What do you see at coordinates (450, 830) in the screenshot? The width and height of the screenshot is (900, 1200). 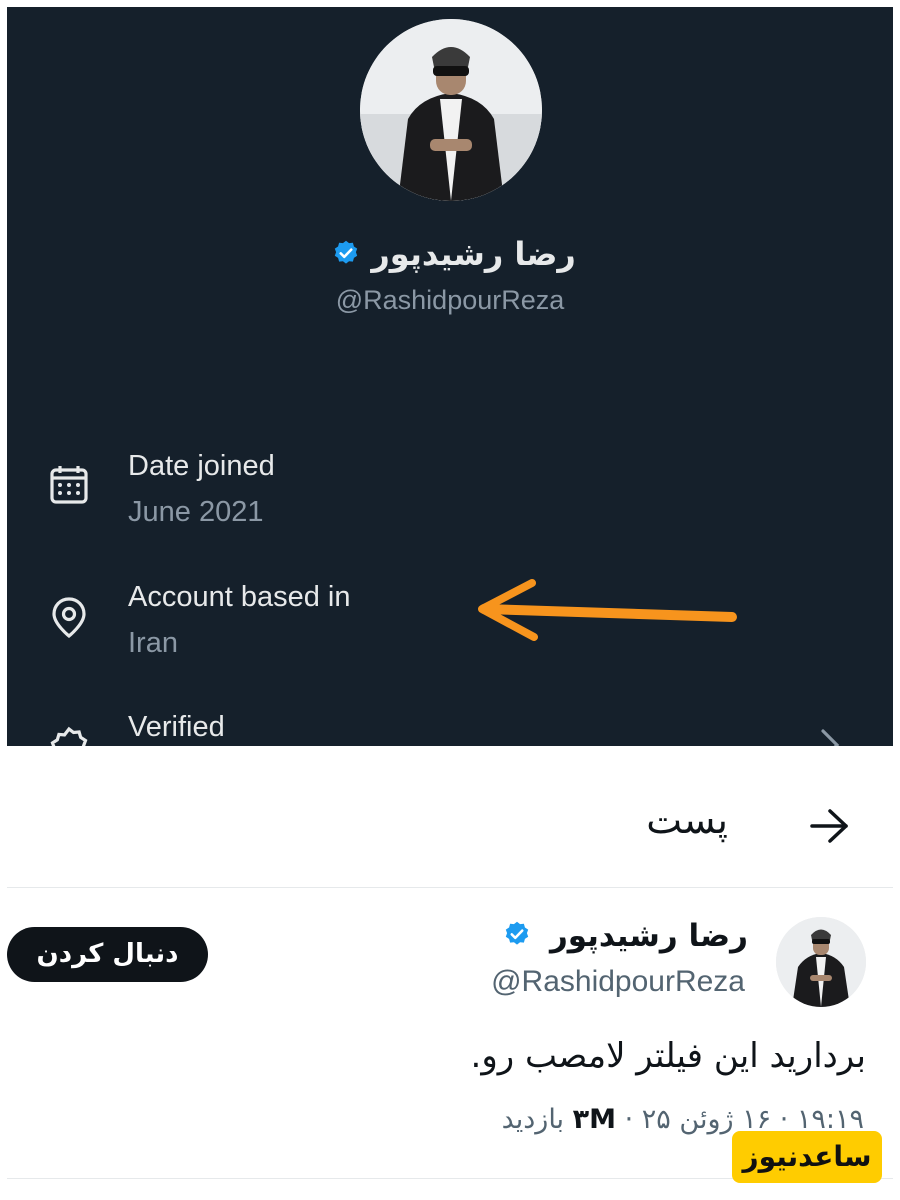 I see `post-header: پست` at bounding box center [450, 830].